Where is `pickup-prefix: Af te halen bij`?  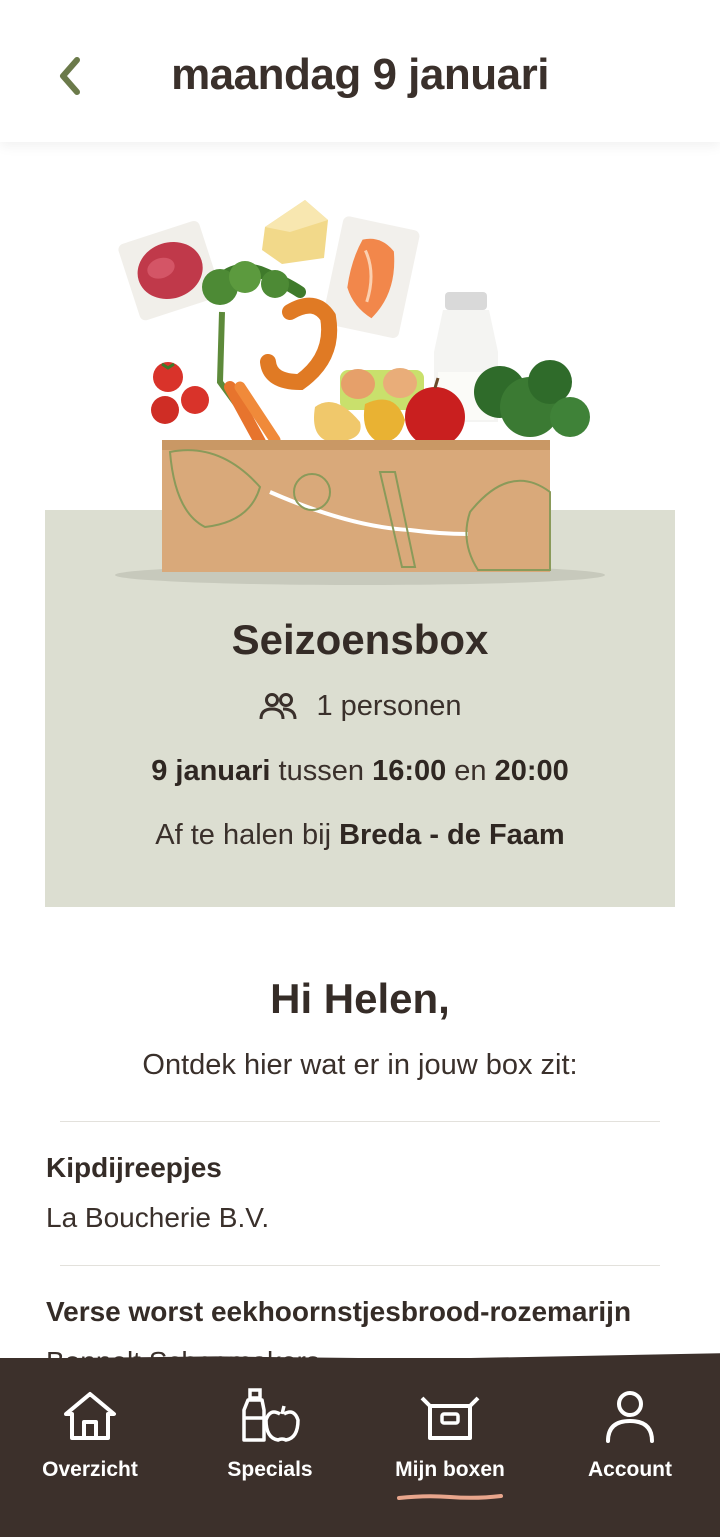 pickup-prefix: Af te halen bij is located at coordinates (243, 835).